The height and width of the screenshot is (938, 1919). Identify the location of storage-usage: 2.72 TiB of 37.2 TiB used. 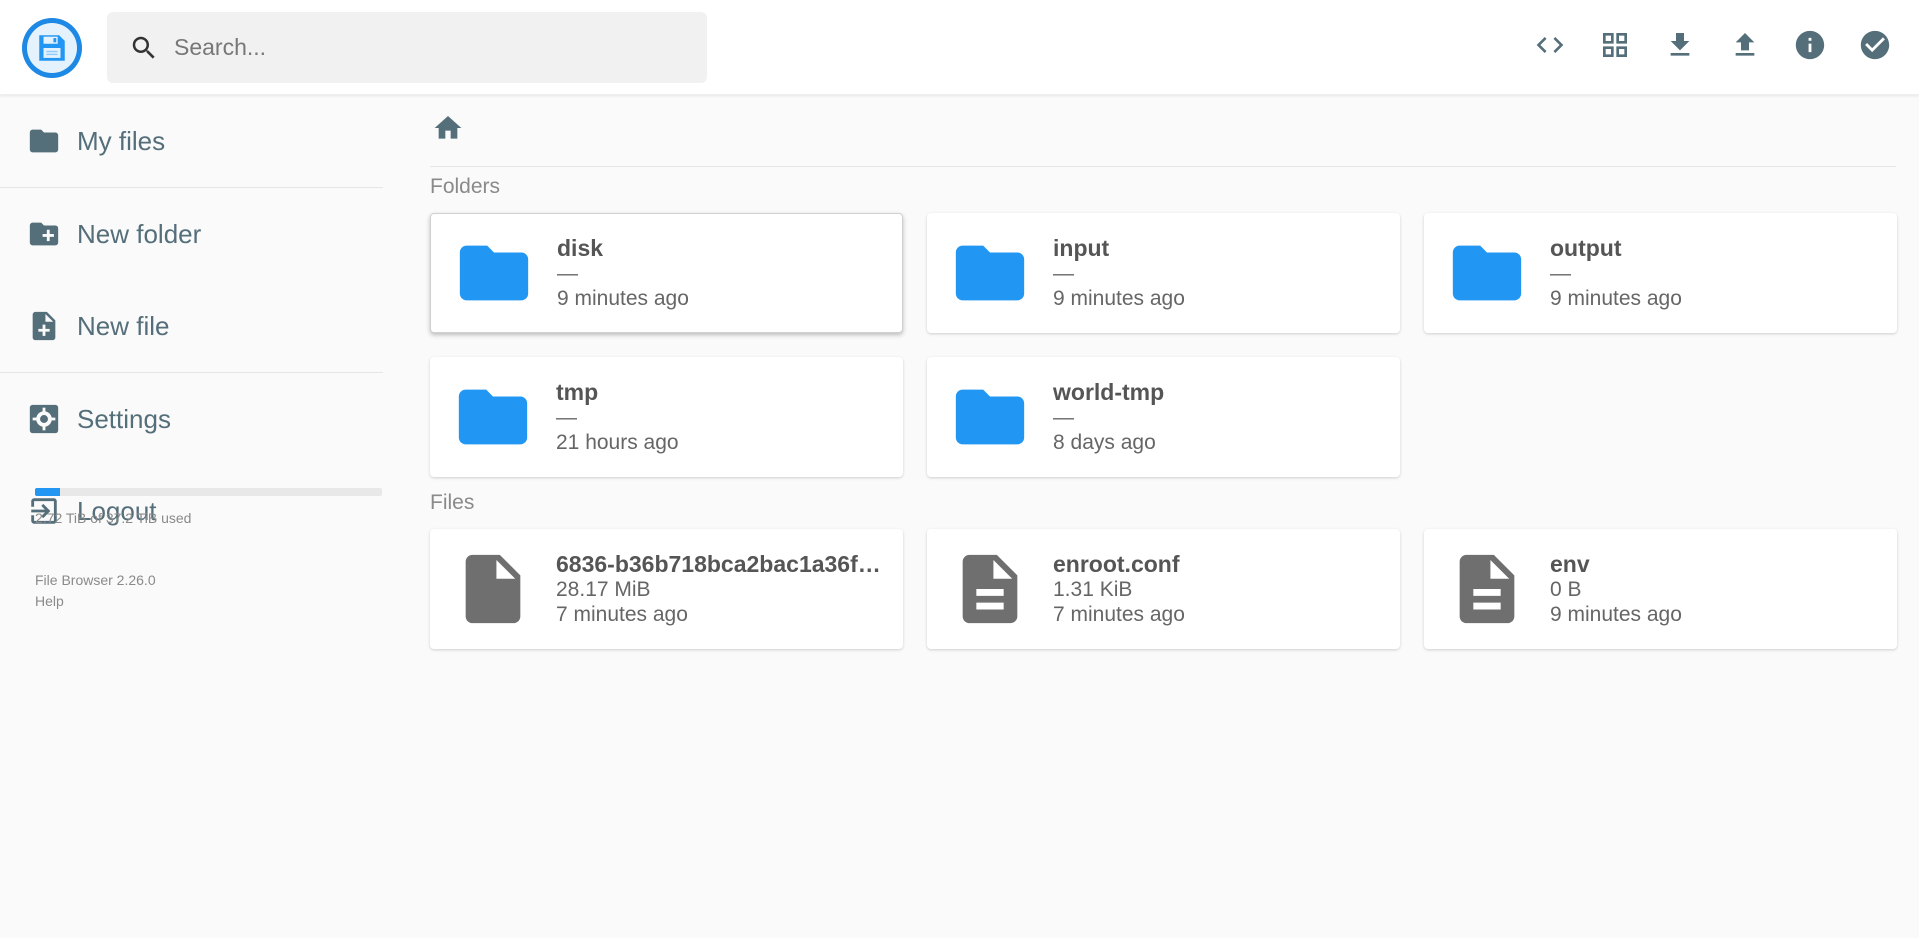
(208, 507).